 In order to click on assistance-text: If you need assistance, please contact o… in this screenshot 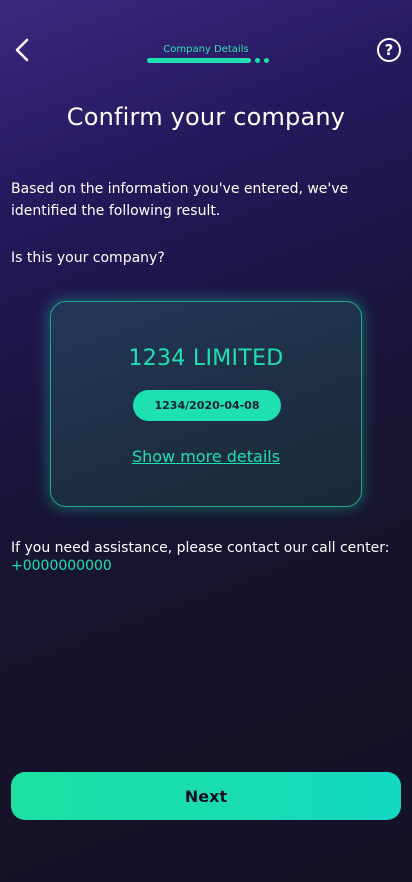, I will do `click(200, 548)`.